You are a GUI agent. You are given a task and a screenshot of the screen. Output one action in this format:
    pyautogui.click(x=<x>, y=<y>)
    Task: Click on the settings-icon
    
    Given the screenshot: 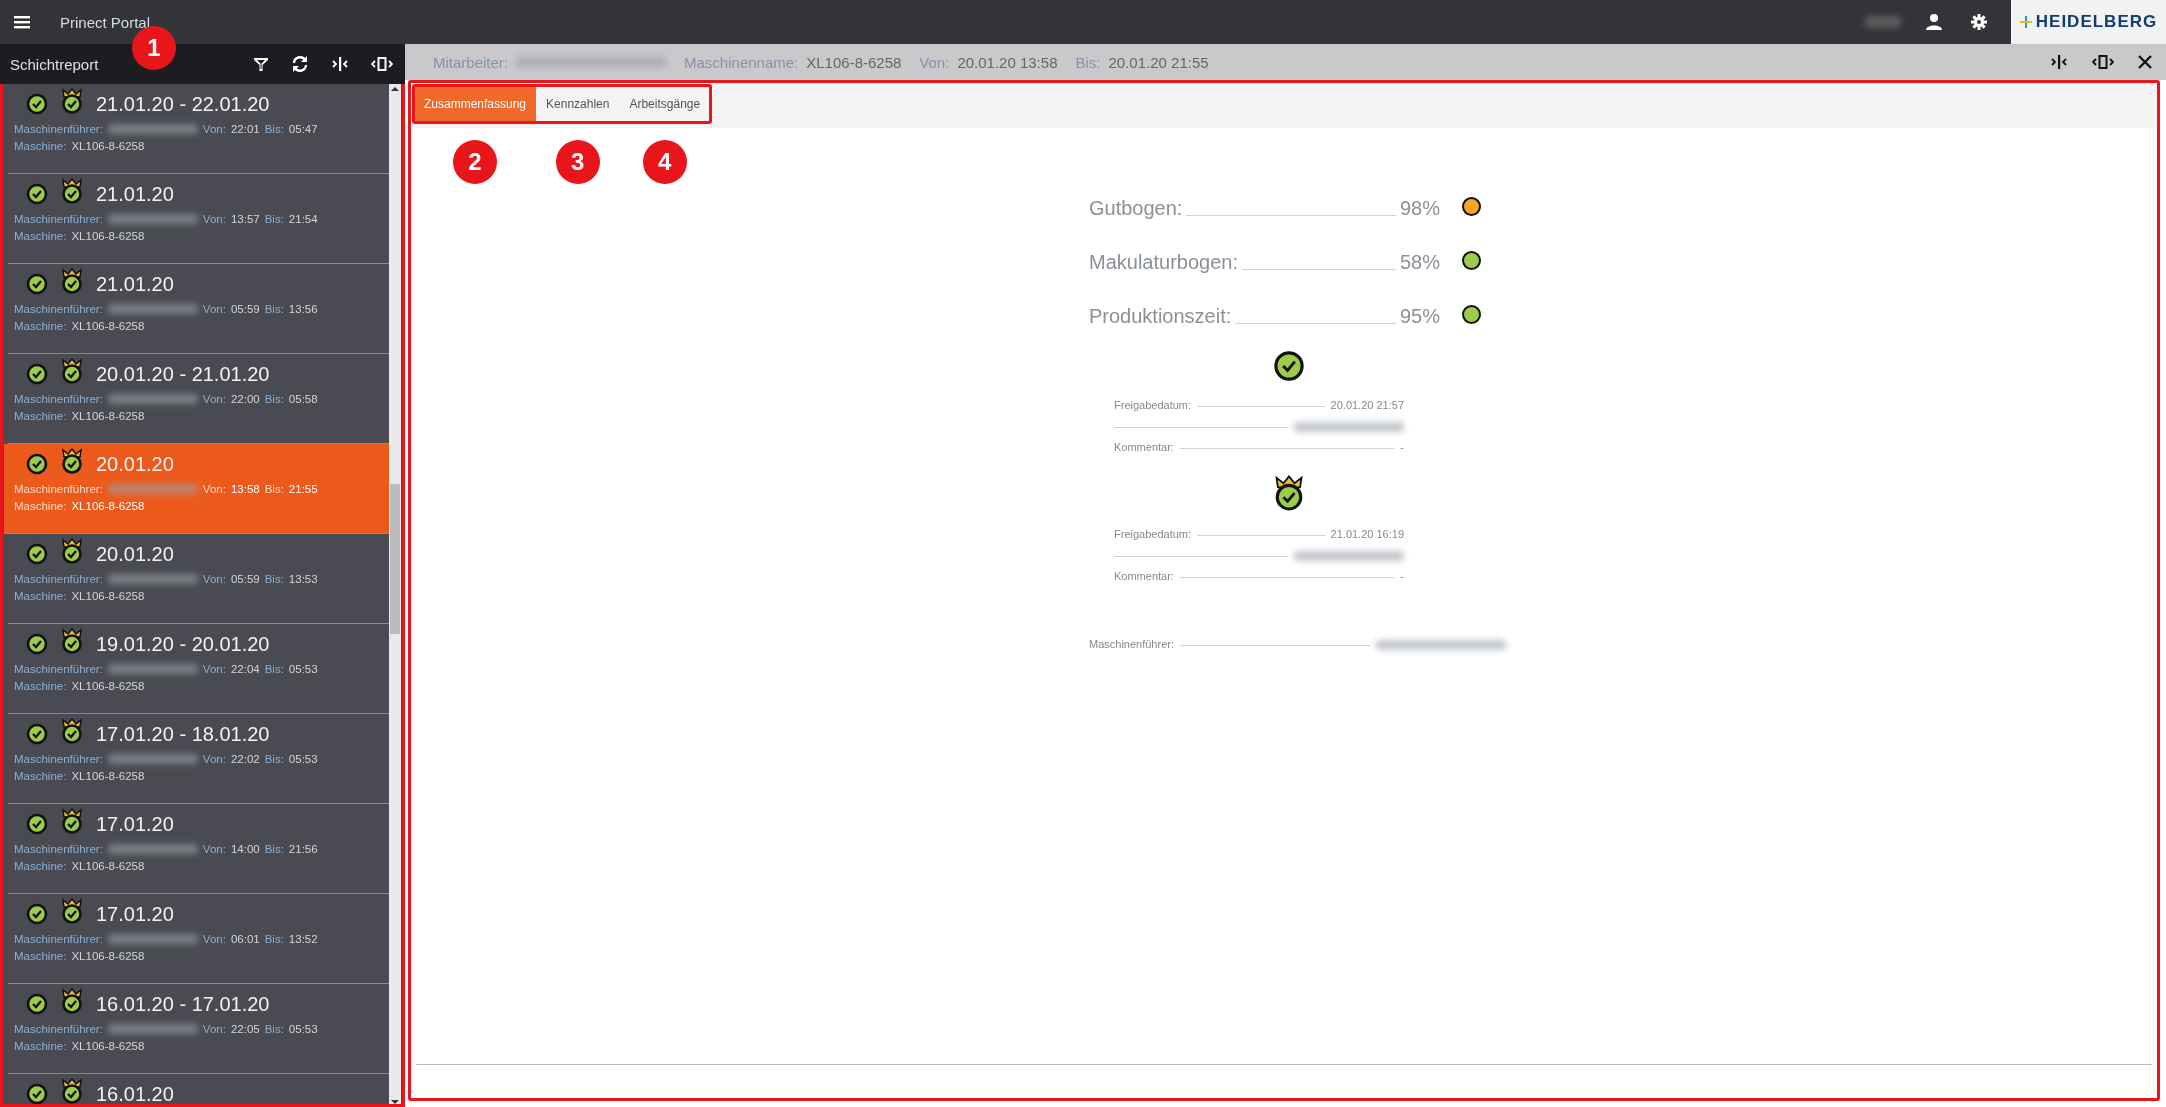 What is the action you would take?
    pyautogui.click(x=1979, y=22)
    